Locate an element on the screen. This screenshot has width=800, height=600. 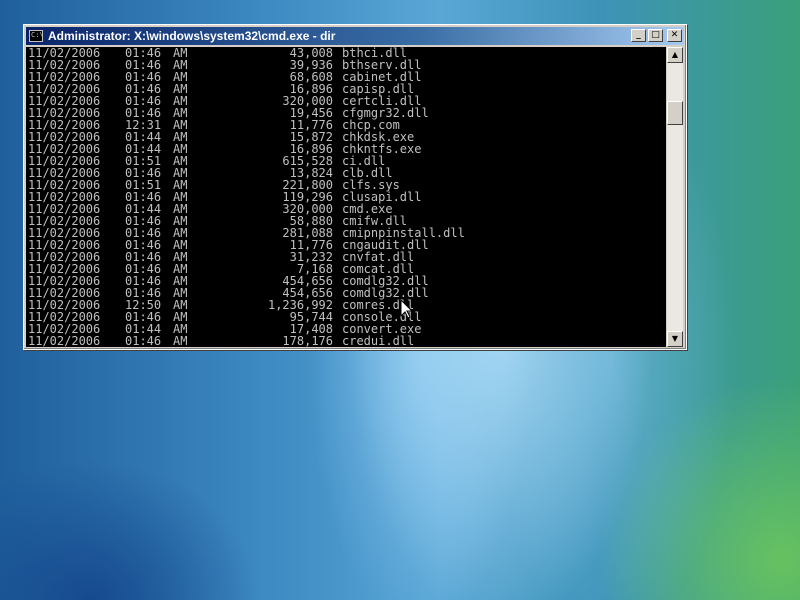
scroll-down-button: ▼ is located at coordinates (675, 339).